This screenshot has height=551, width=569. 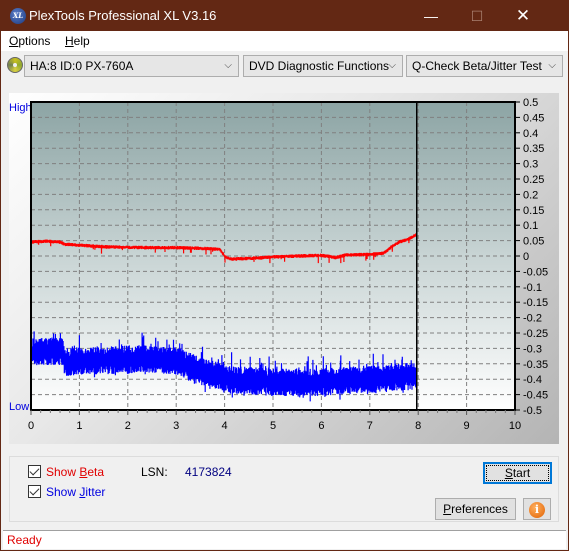 What do you see at coordinates (530, 103) in the screenshot?
I see `y-tick-label: 0.5` at bounding box center [530, 103].